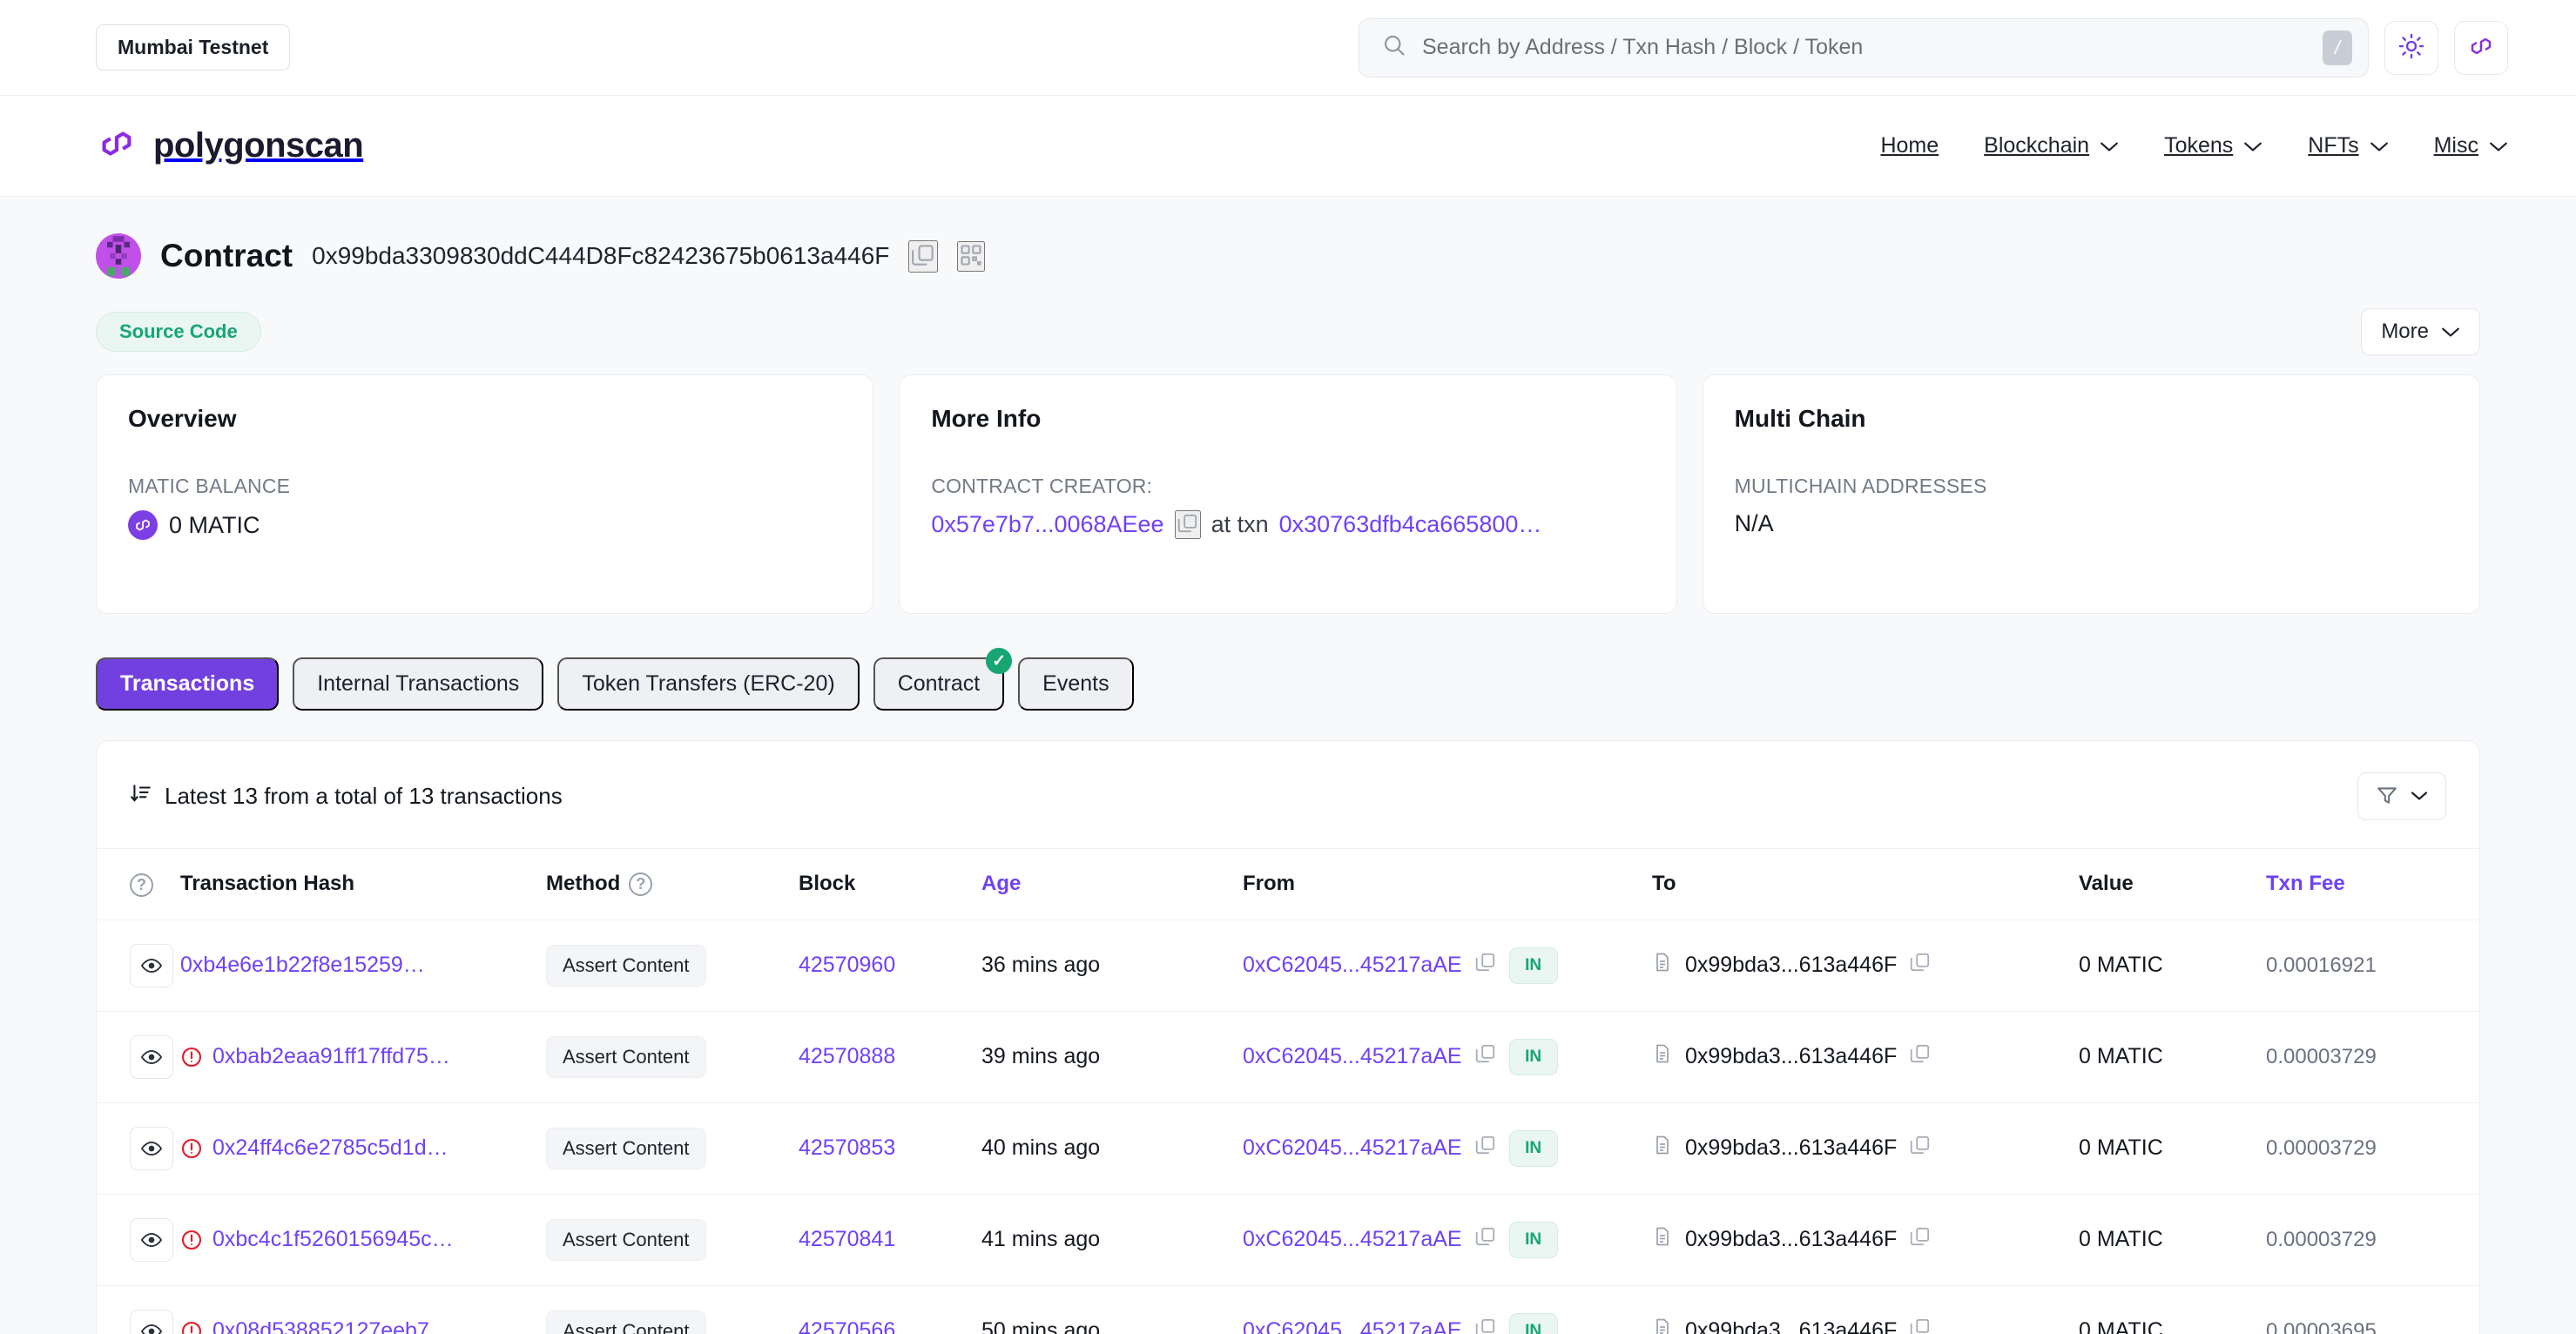 The height and width of the screenshot is (1334, 2576). What do you see at coordinates (178, 332) in the screenshot?
I see `status-badge: Source Code` at bounding box center [178, 332].